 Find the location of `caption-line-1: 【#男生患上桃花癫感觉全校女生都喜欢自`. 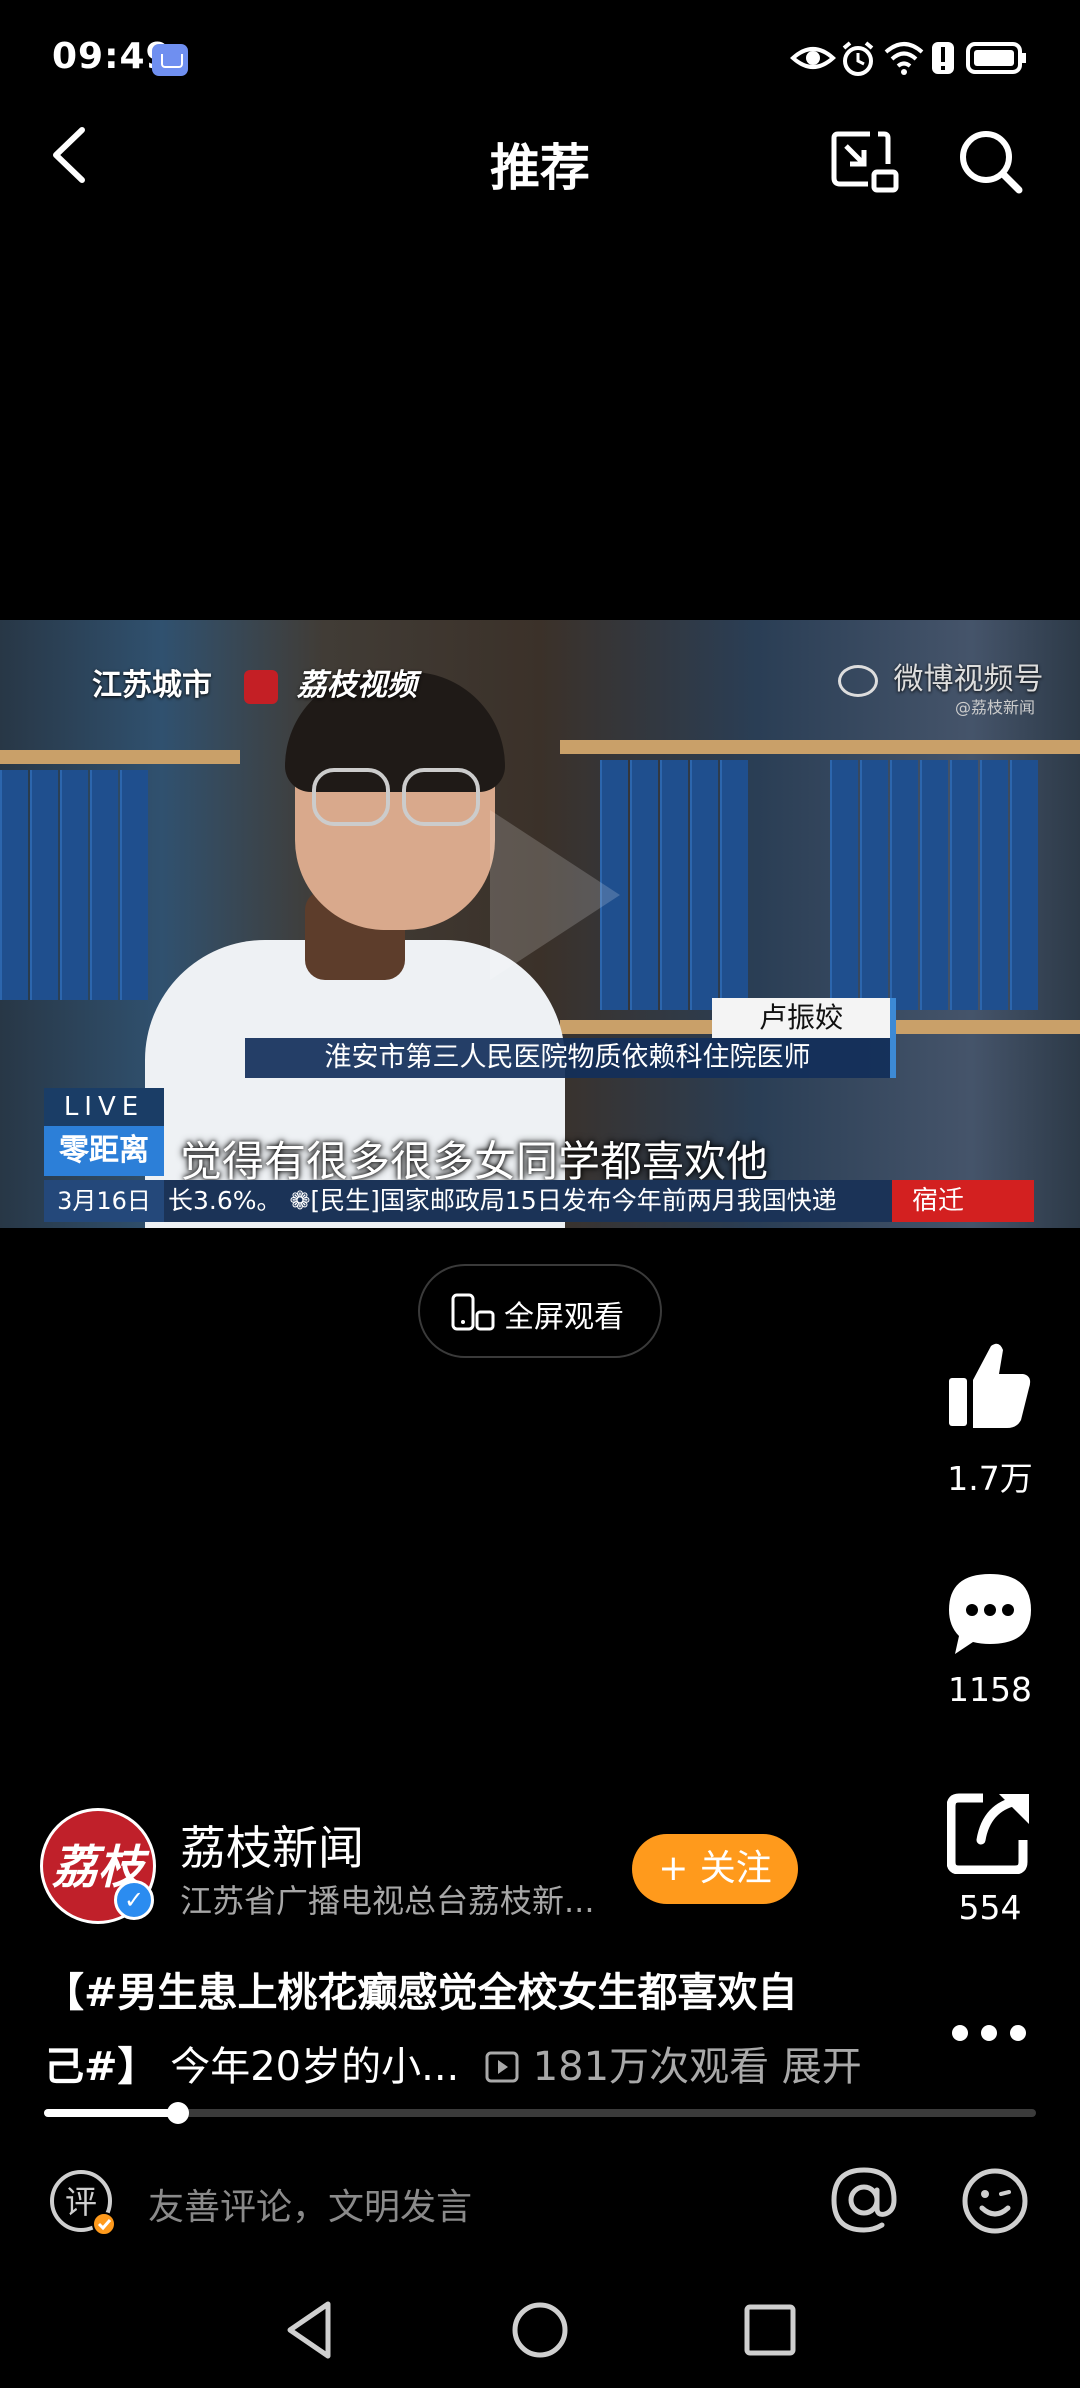

caption-line-1: 【#男生患上桃花癫感觉全校女生都喜欢自 is located at coordinates (421, 1993).